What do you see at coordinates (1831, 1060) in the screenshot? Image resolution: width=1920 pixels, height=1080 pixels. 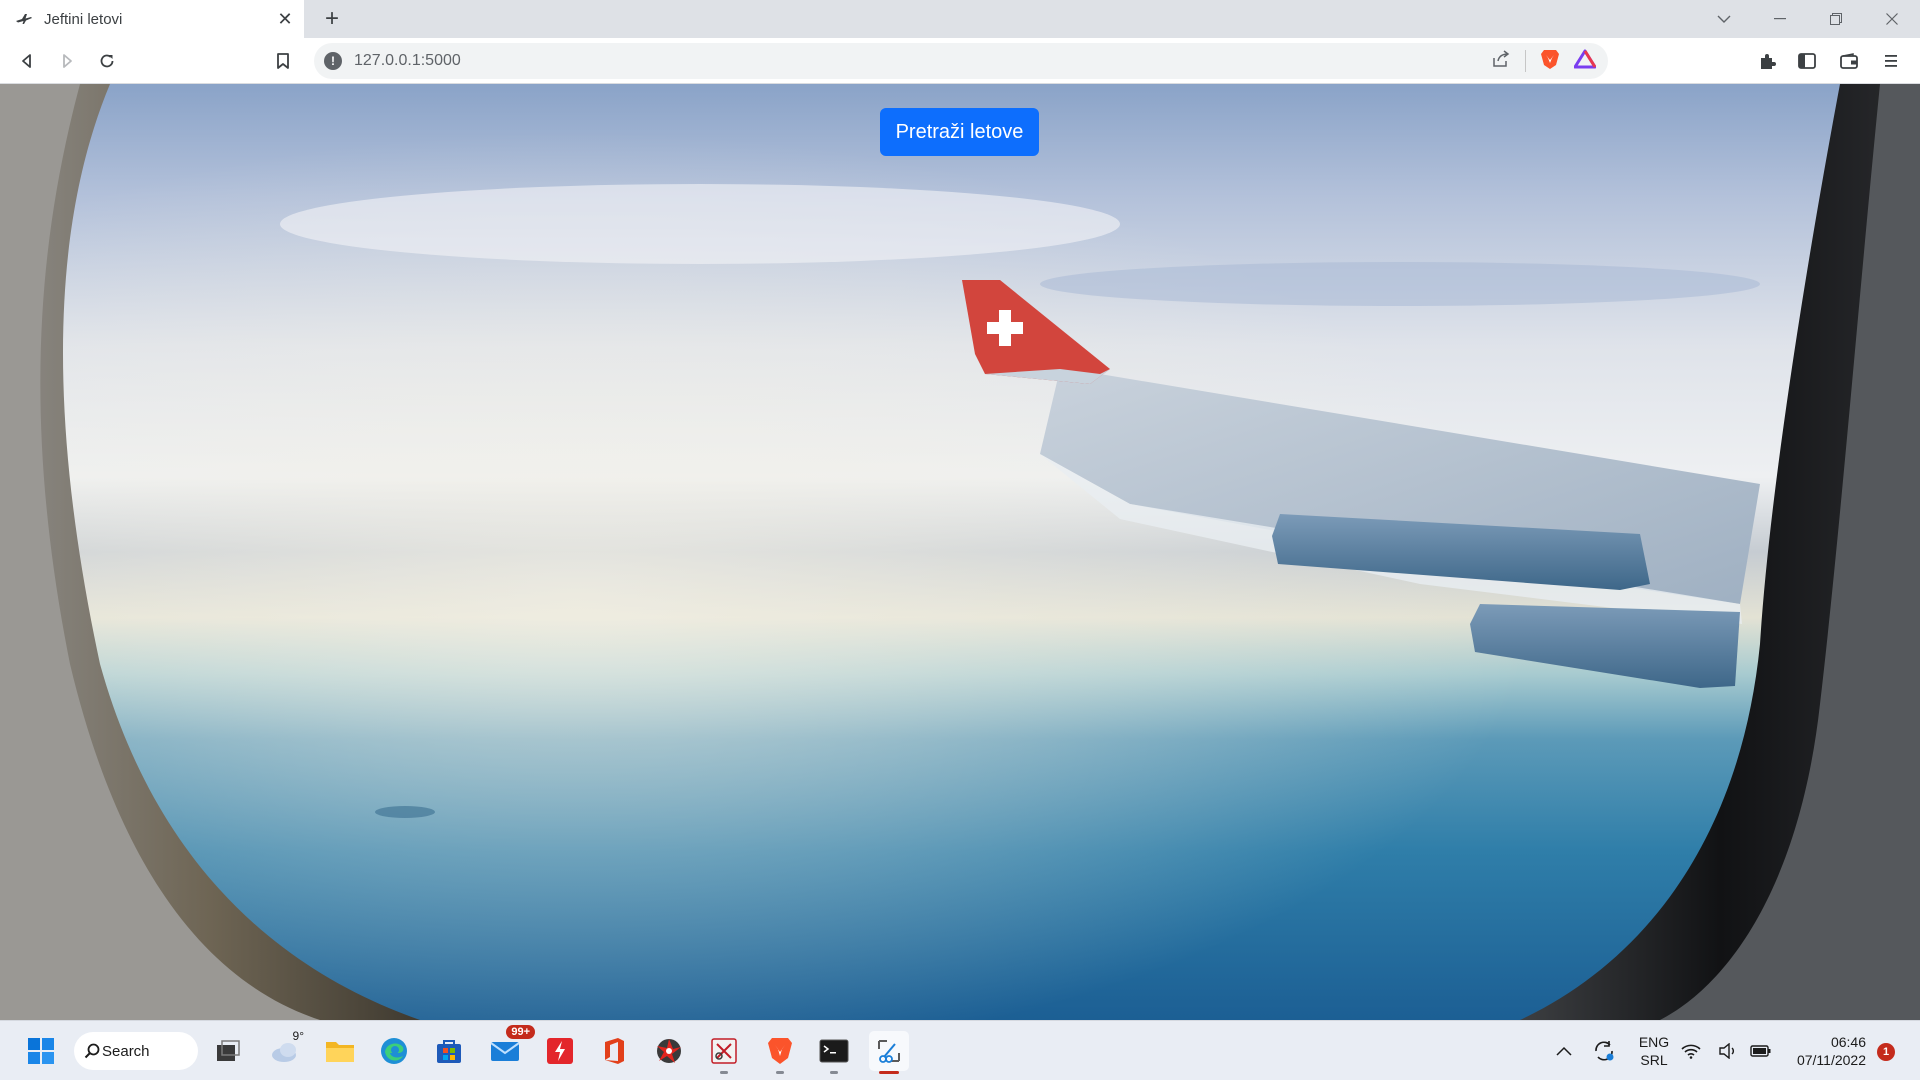 I see `clock-date: 07/11/2022` at bounding box center [1831, 1060].